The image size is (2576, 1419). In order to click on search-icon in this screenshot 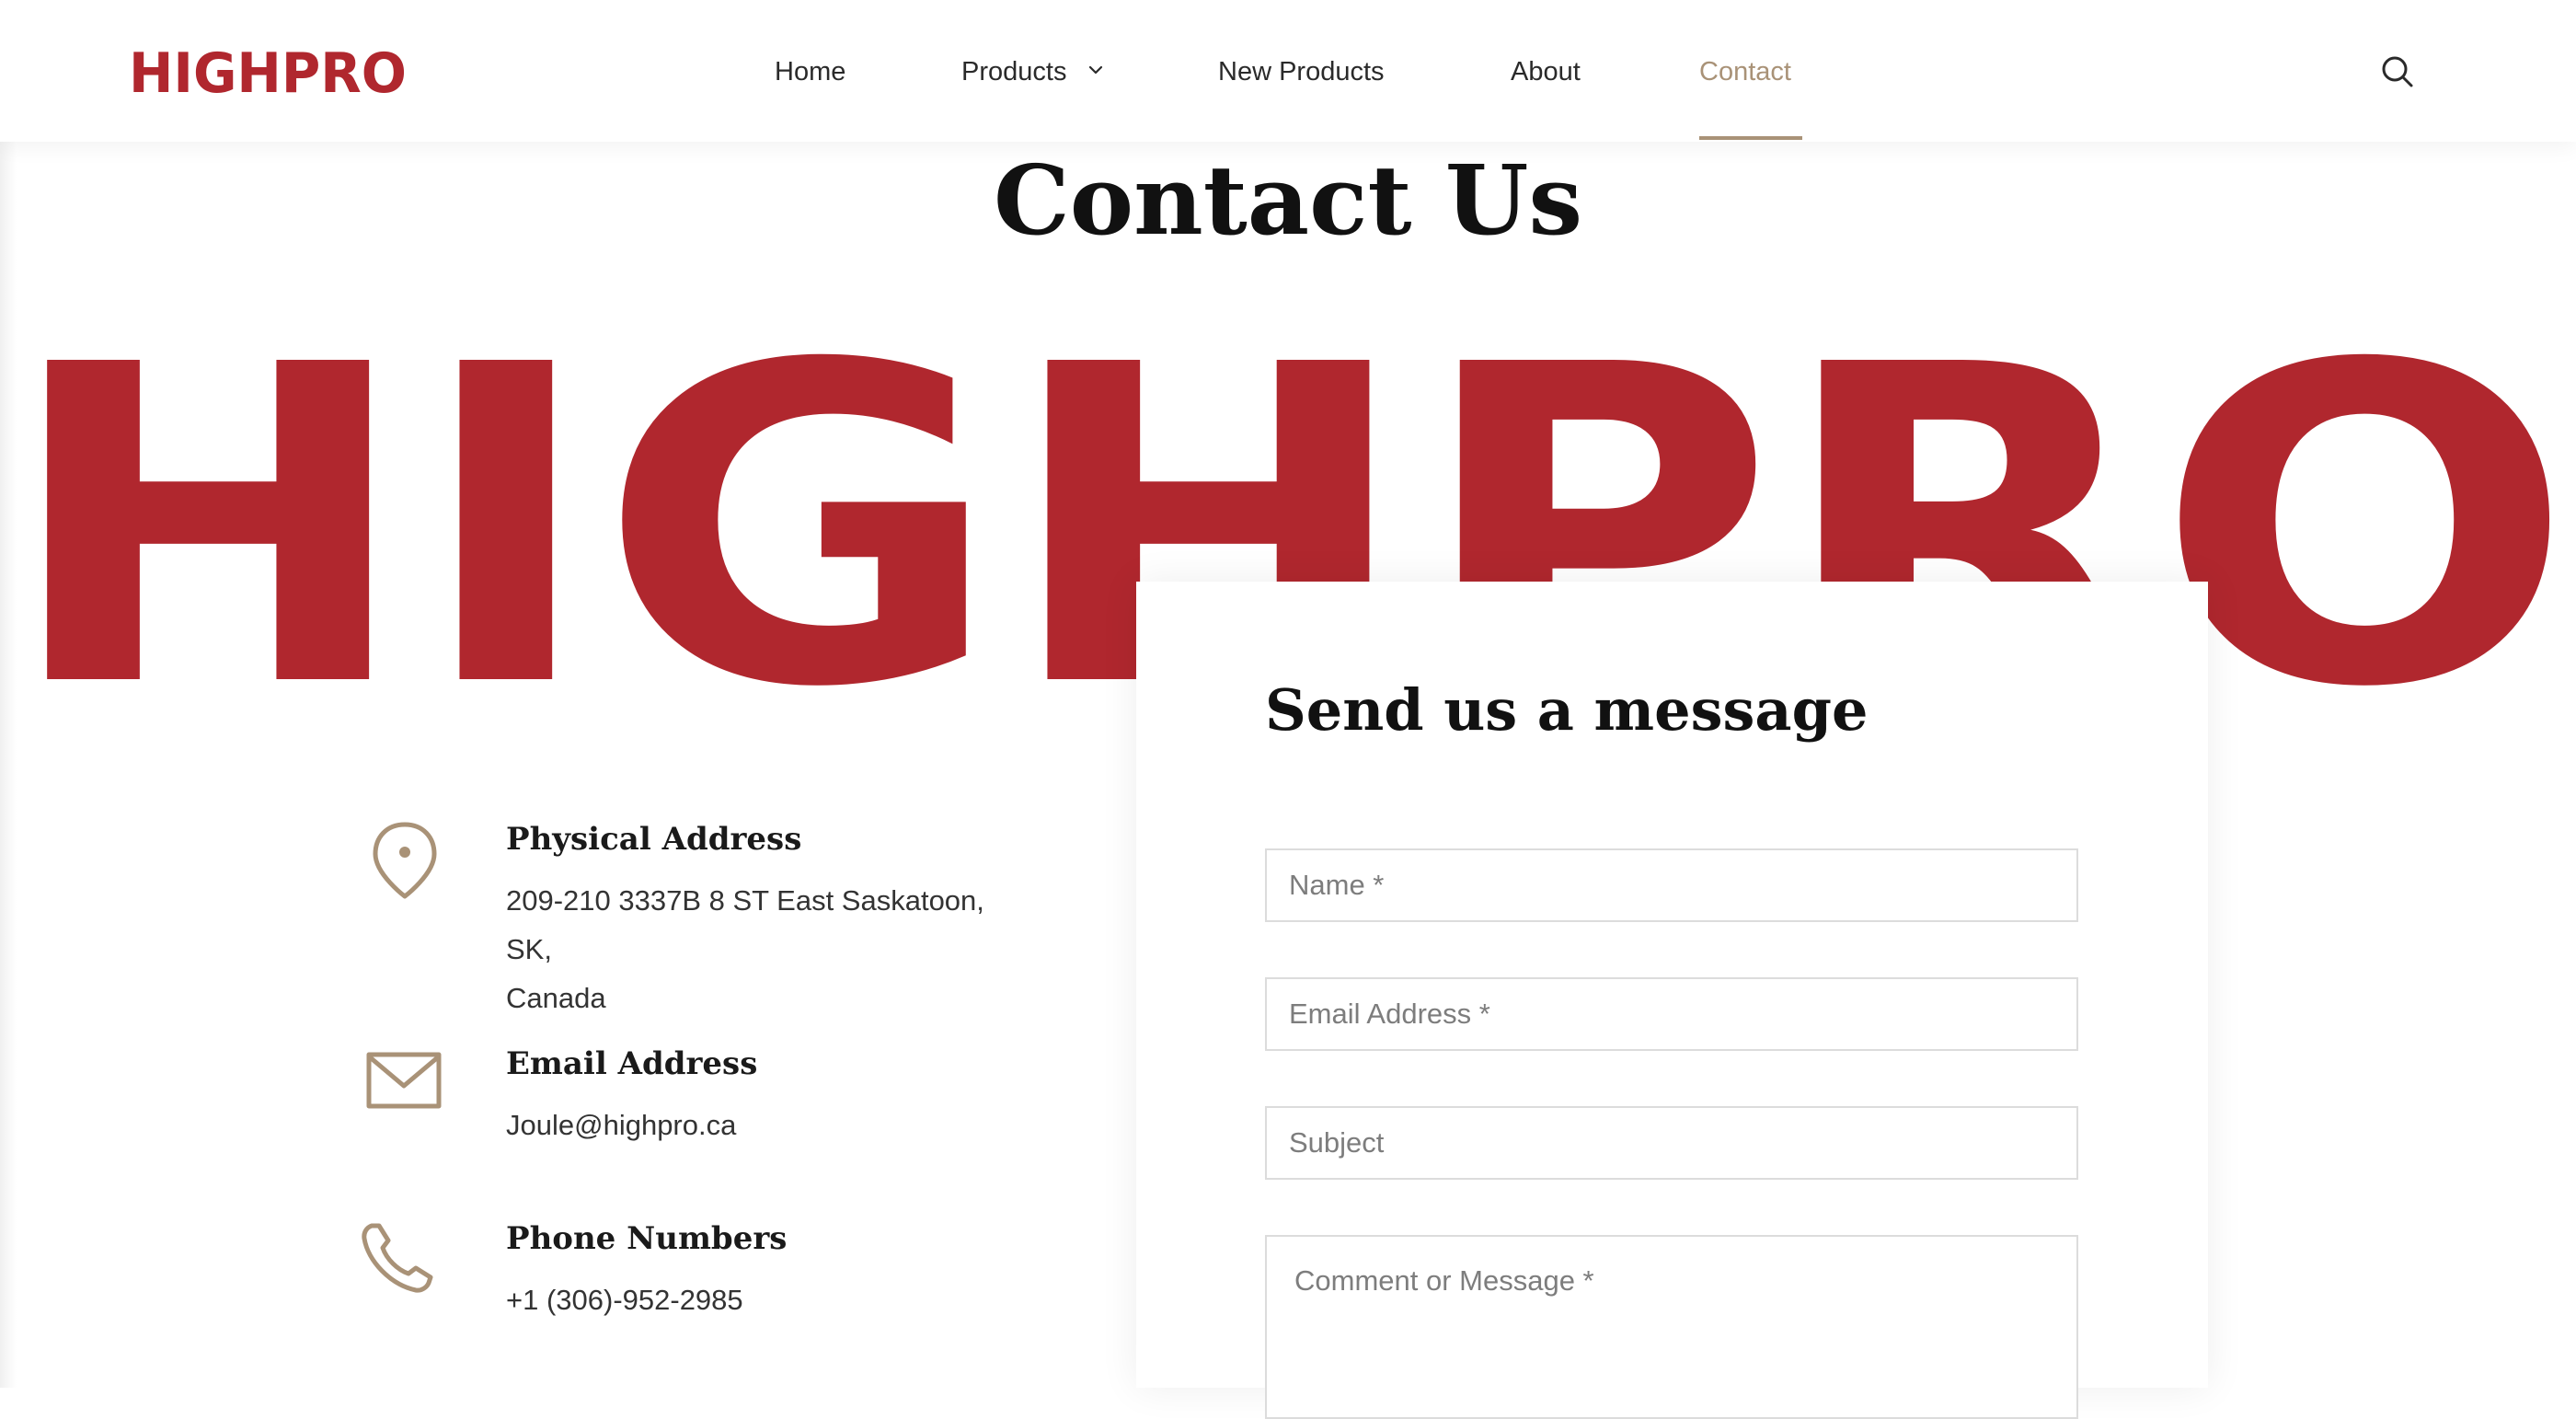, I will do `click(2397, 71)`.